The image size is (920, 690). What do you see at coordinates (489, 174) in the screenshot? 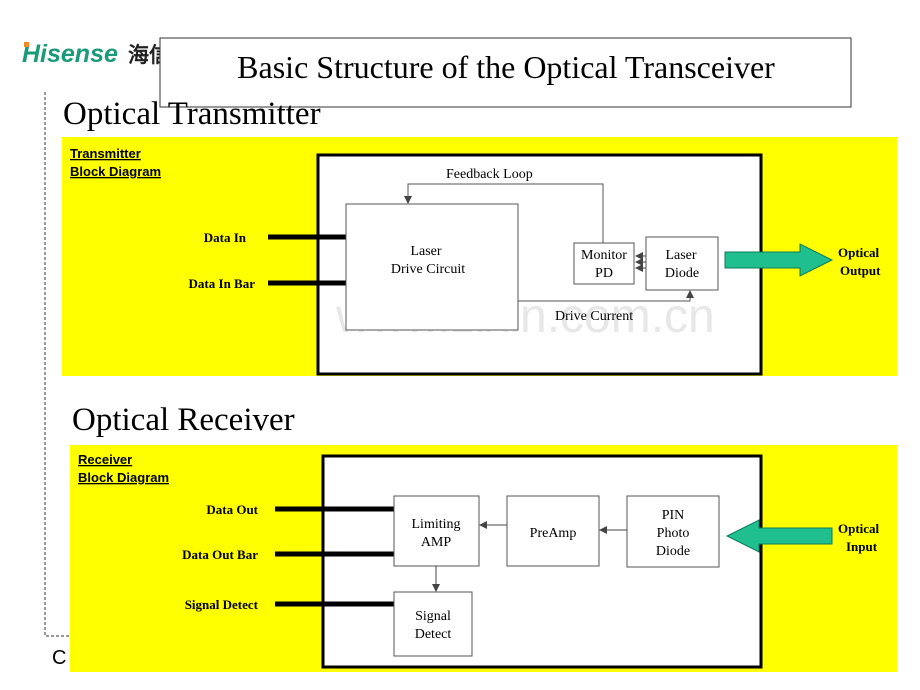
I see `feedback-loop-label: Feedback Loop` at bounding box center [489, 174].